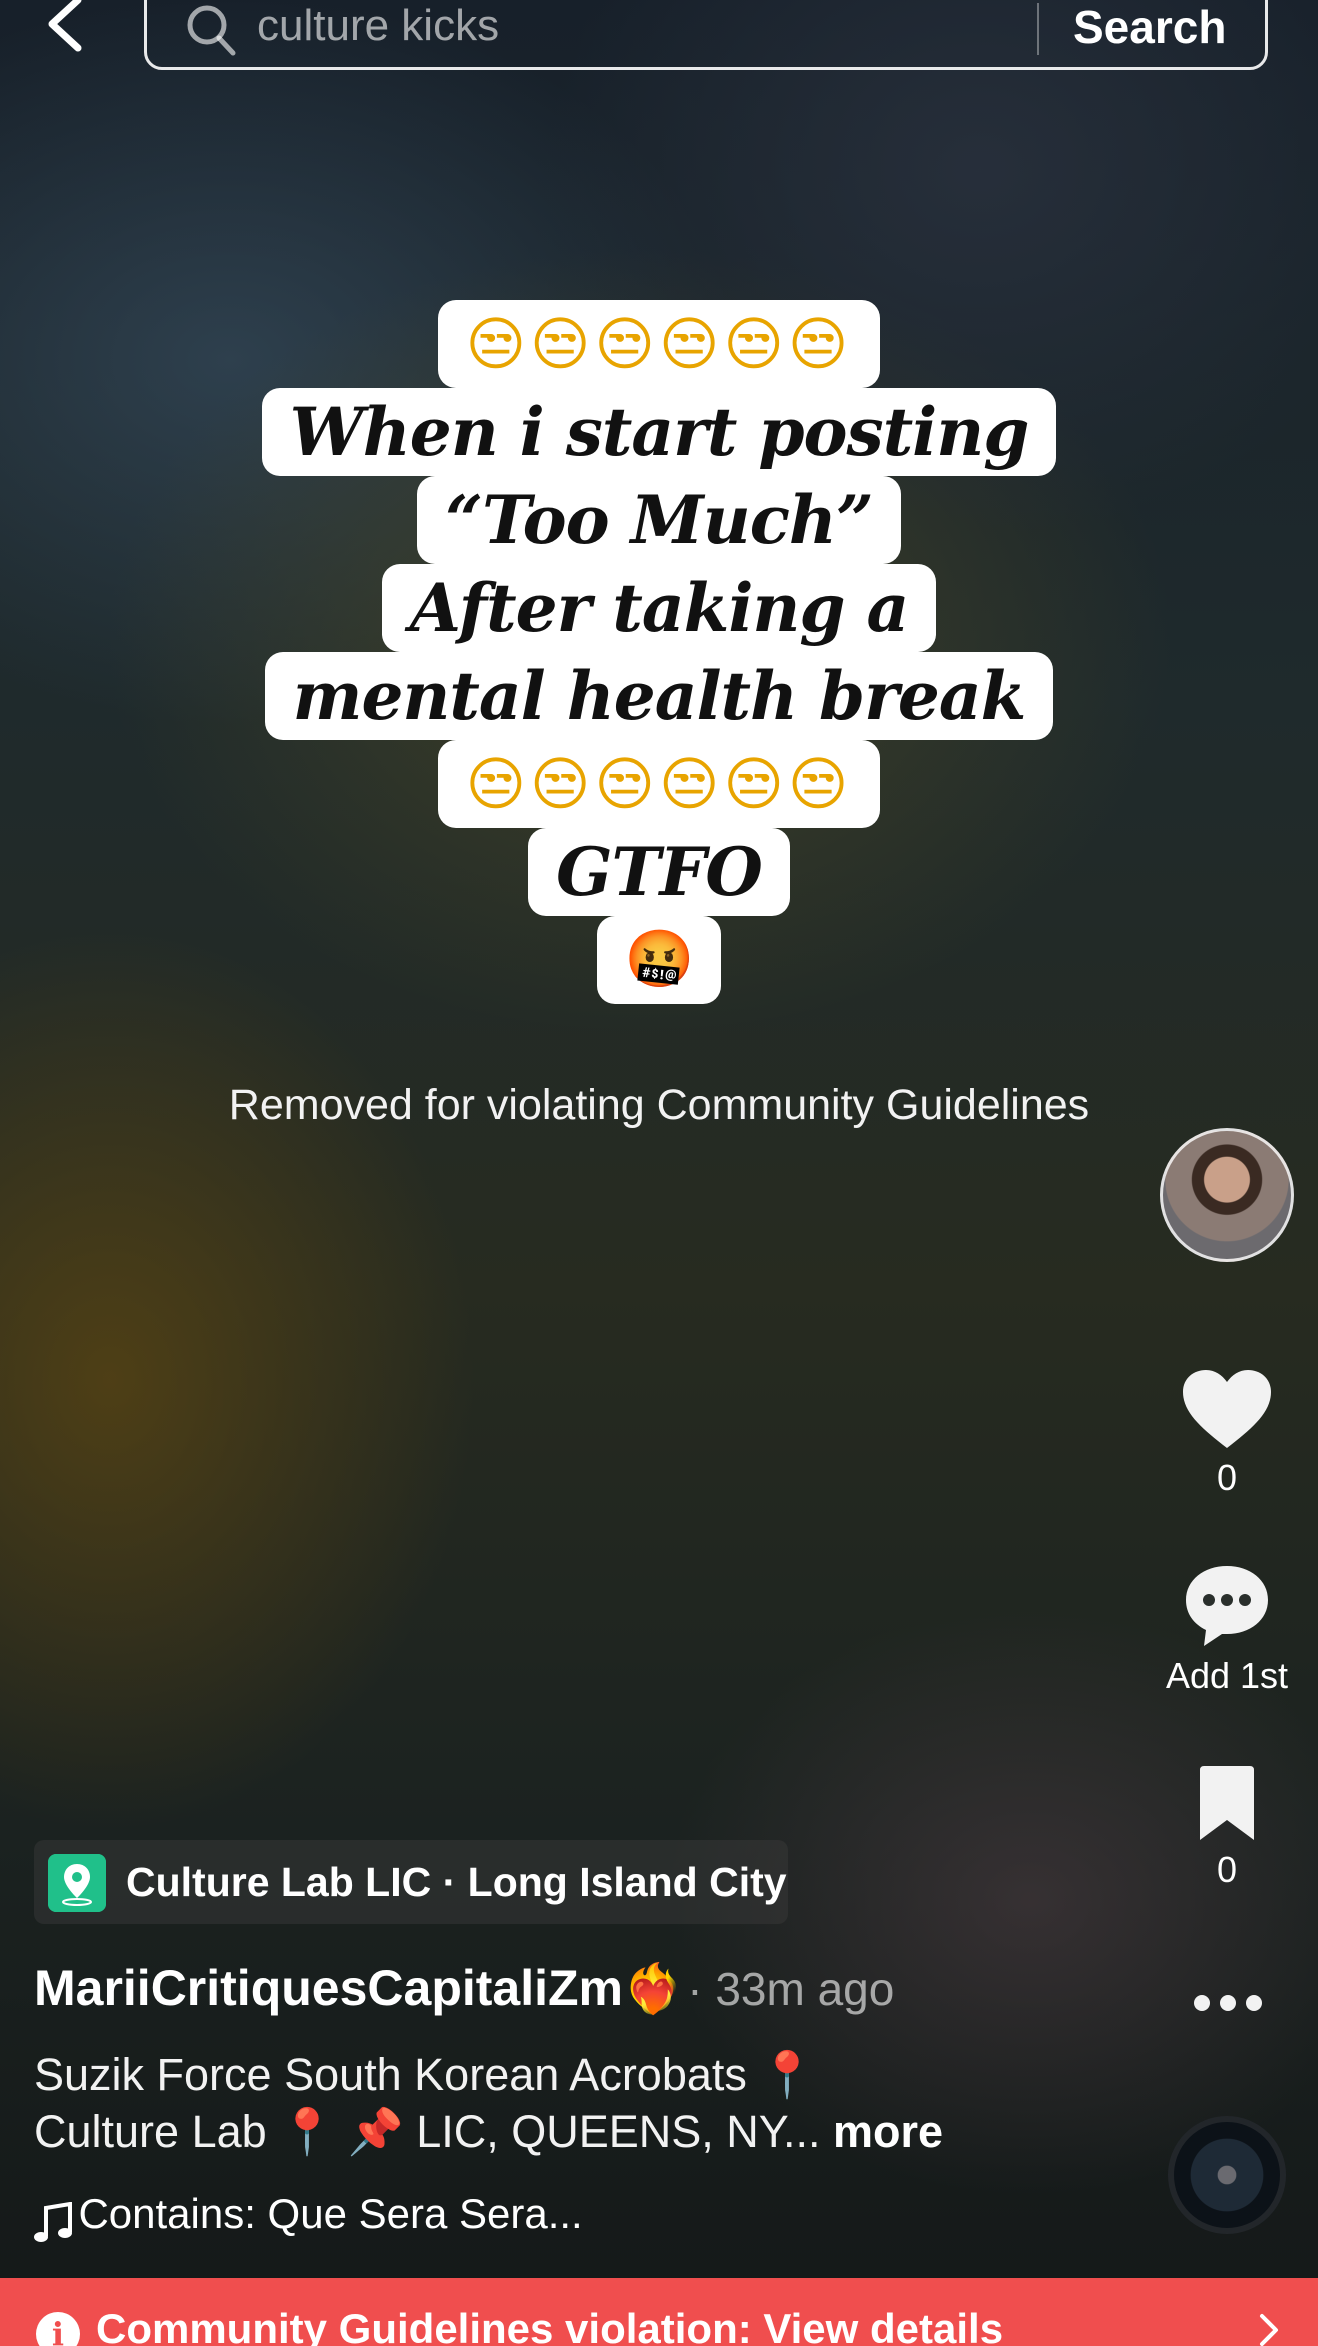  Describe the element at coordinates (1227, 1195) in the screenshot. I see `creator-avatar` at that location.